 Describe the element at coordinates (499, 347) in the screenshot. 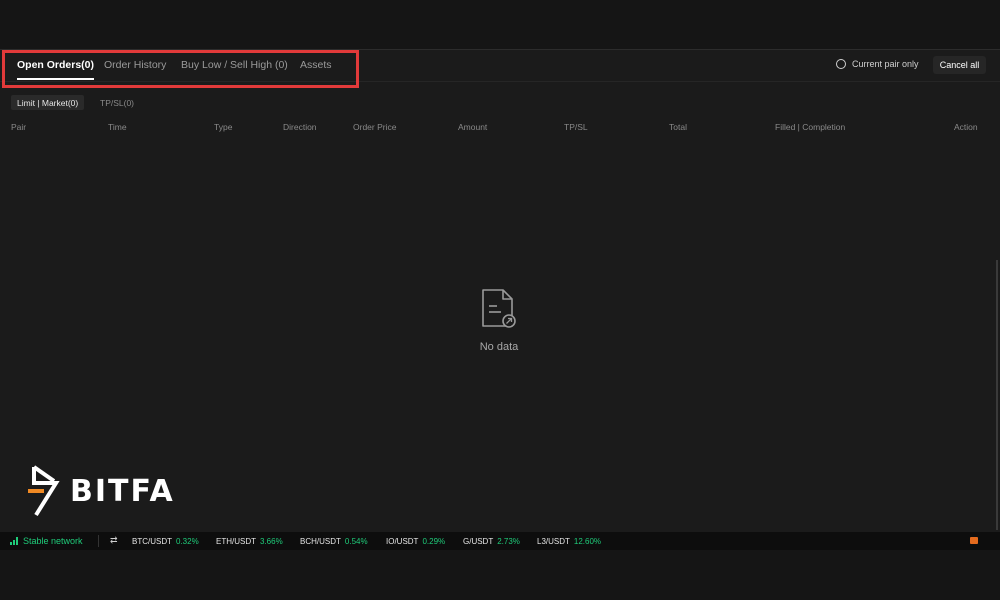

I see `empty-state-label: No data` at that location.